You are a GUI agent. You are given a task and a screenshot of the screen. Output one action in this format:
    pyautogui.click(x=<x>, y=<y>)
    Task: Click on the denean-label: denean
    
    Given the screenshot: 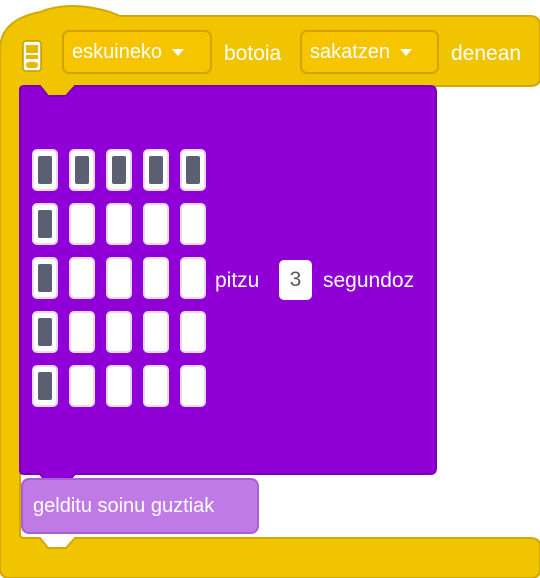 What is the action you would take?
    pyautogui.click(x=486, y=53)
    